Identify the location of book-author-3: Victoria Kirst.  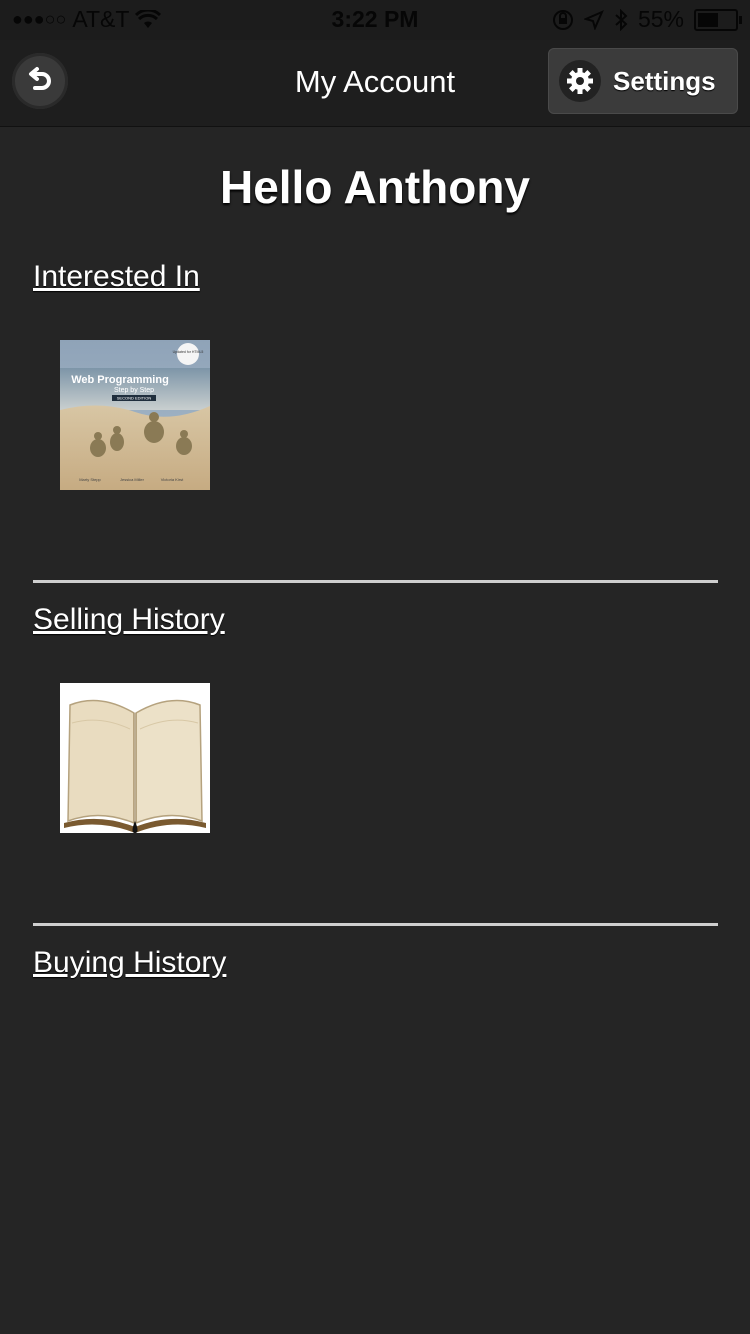
(172, 479).